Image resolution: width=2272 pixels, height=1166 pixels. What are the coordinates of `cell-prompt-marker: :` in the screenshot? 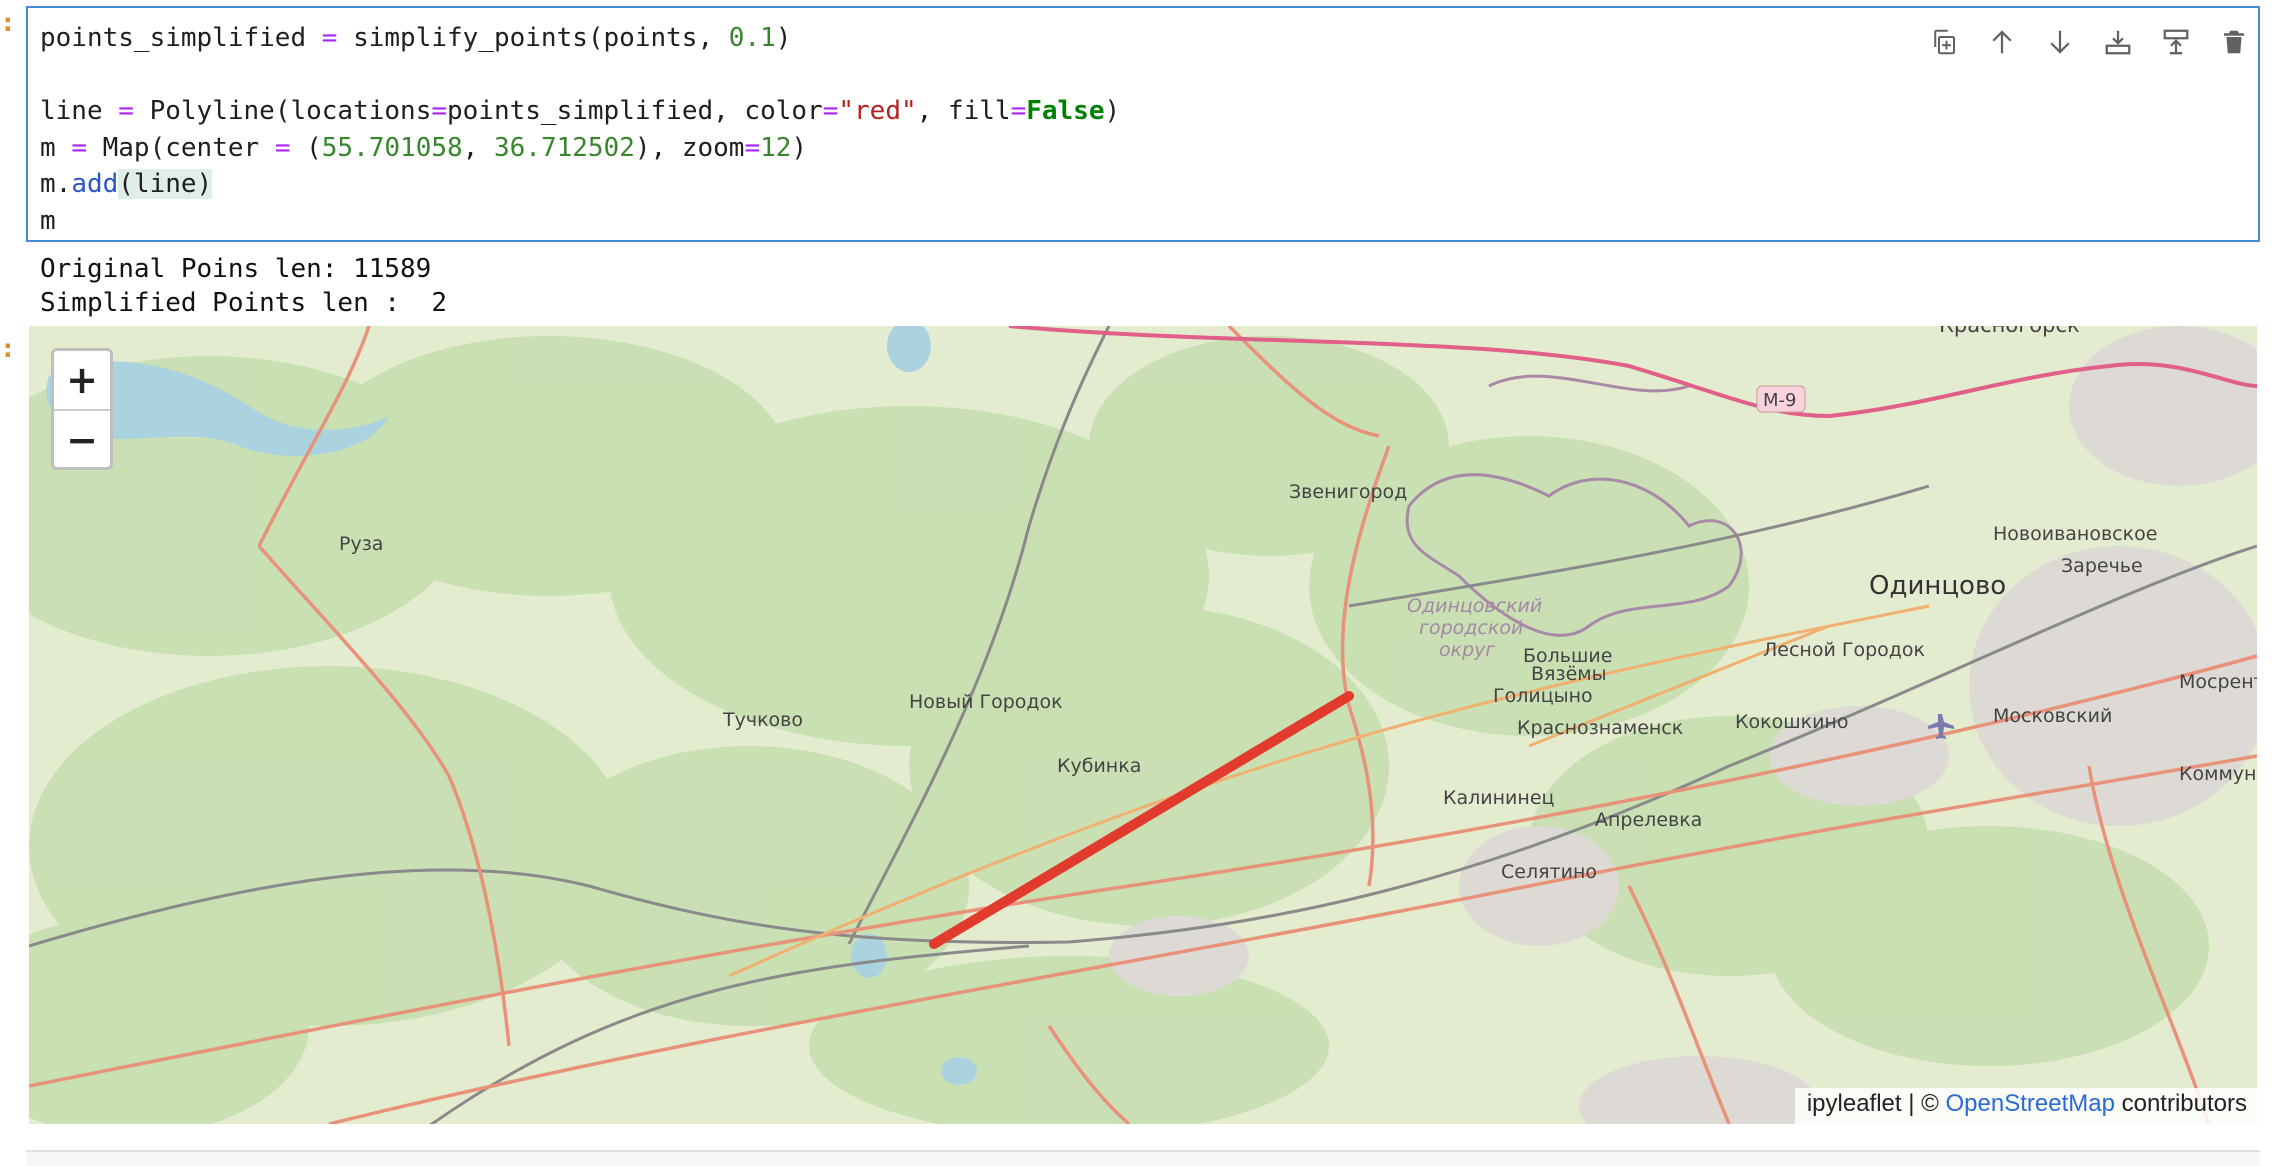 It's located at (8, 23).